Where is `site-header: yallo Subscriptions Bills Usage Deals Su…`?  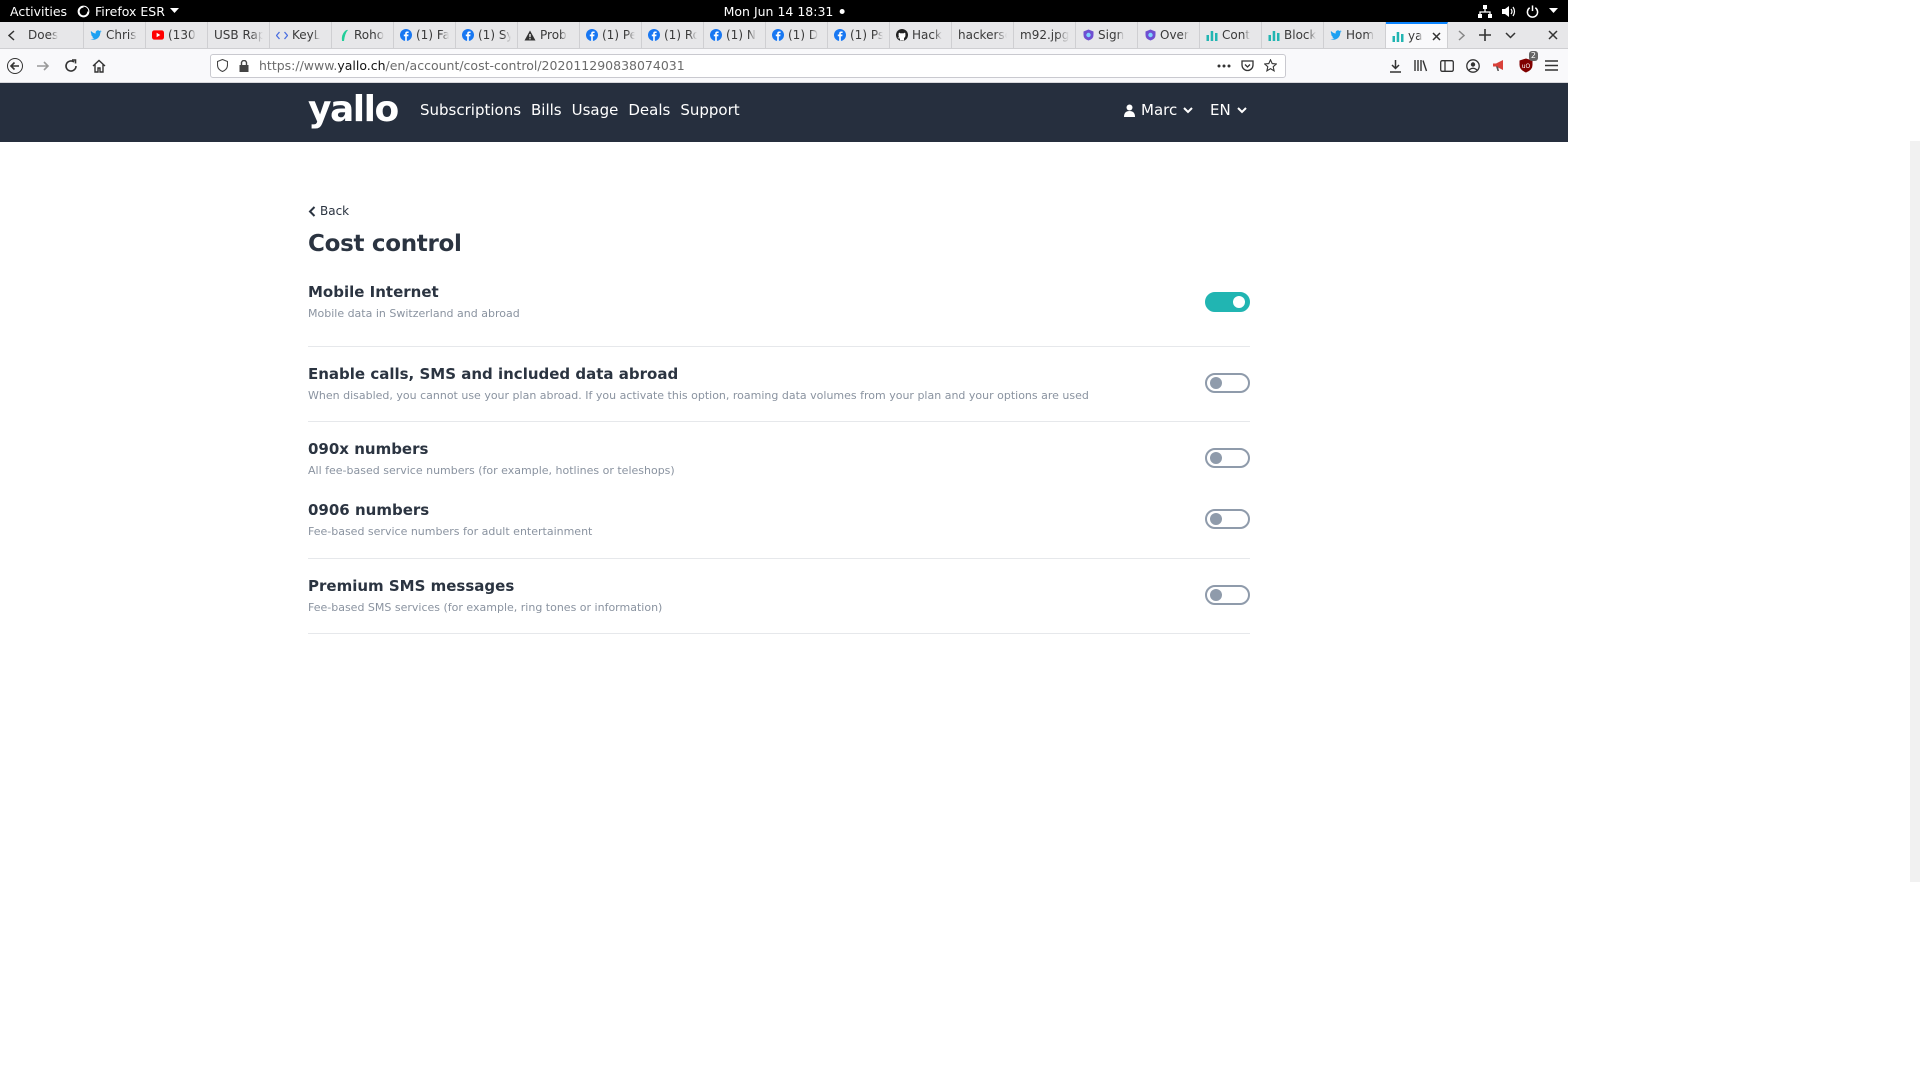
site-header: yallo Subscriptions Bills Usage Deals Su… is located at coordinates (784, 112).